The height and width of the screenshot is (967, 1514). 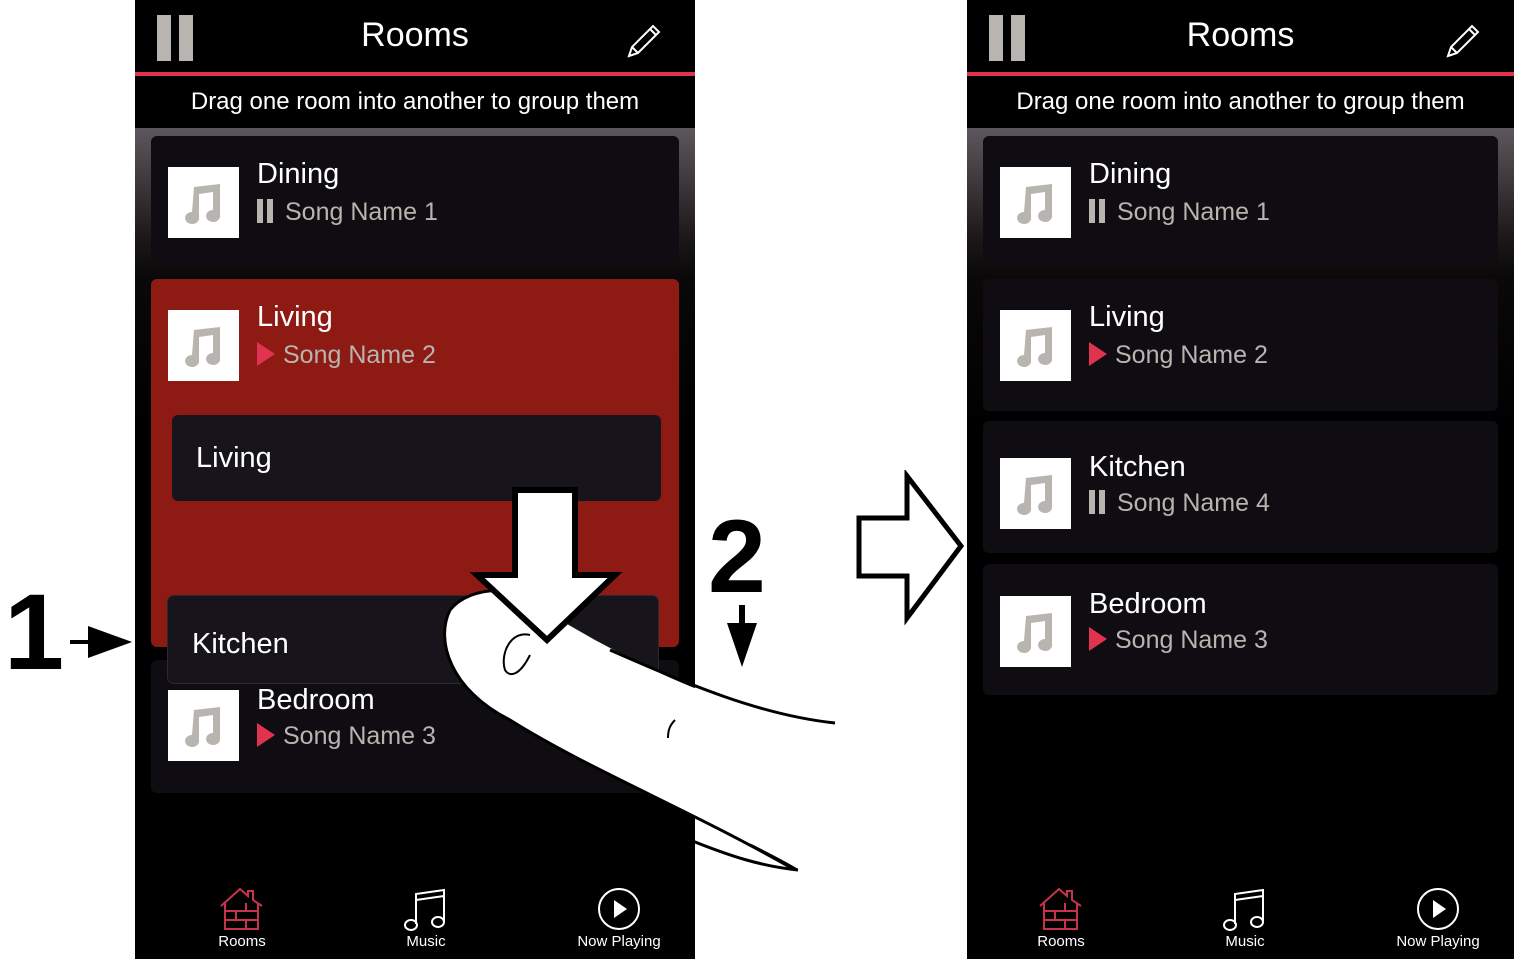 I want to click on room-card-bedroom: Bedroom Song Name 3, so click(x=1240, y=629).